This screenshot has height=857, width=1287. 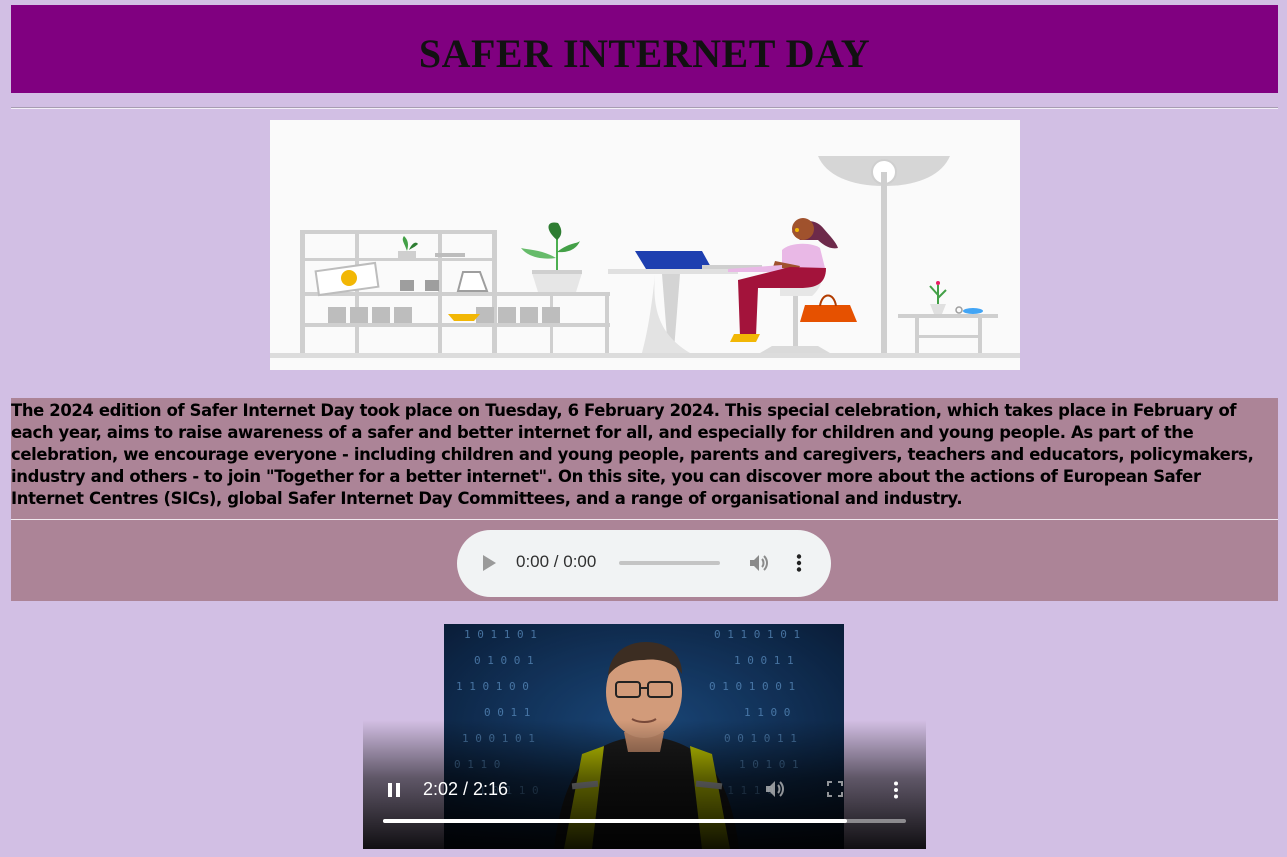 What do you see at coordinates (669, 563) in the screenshot?
I see `audio-progress-bar` at bounding box center [669, 563].